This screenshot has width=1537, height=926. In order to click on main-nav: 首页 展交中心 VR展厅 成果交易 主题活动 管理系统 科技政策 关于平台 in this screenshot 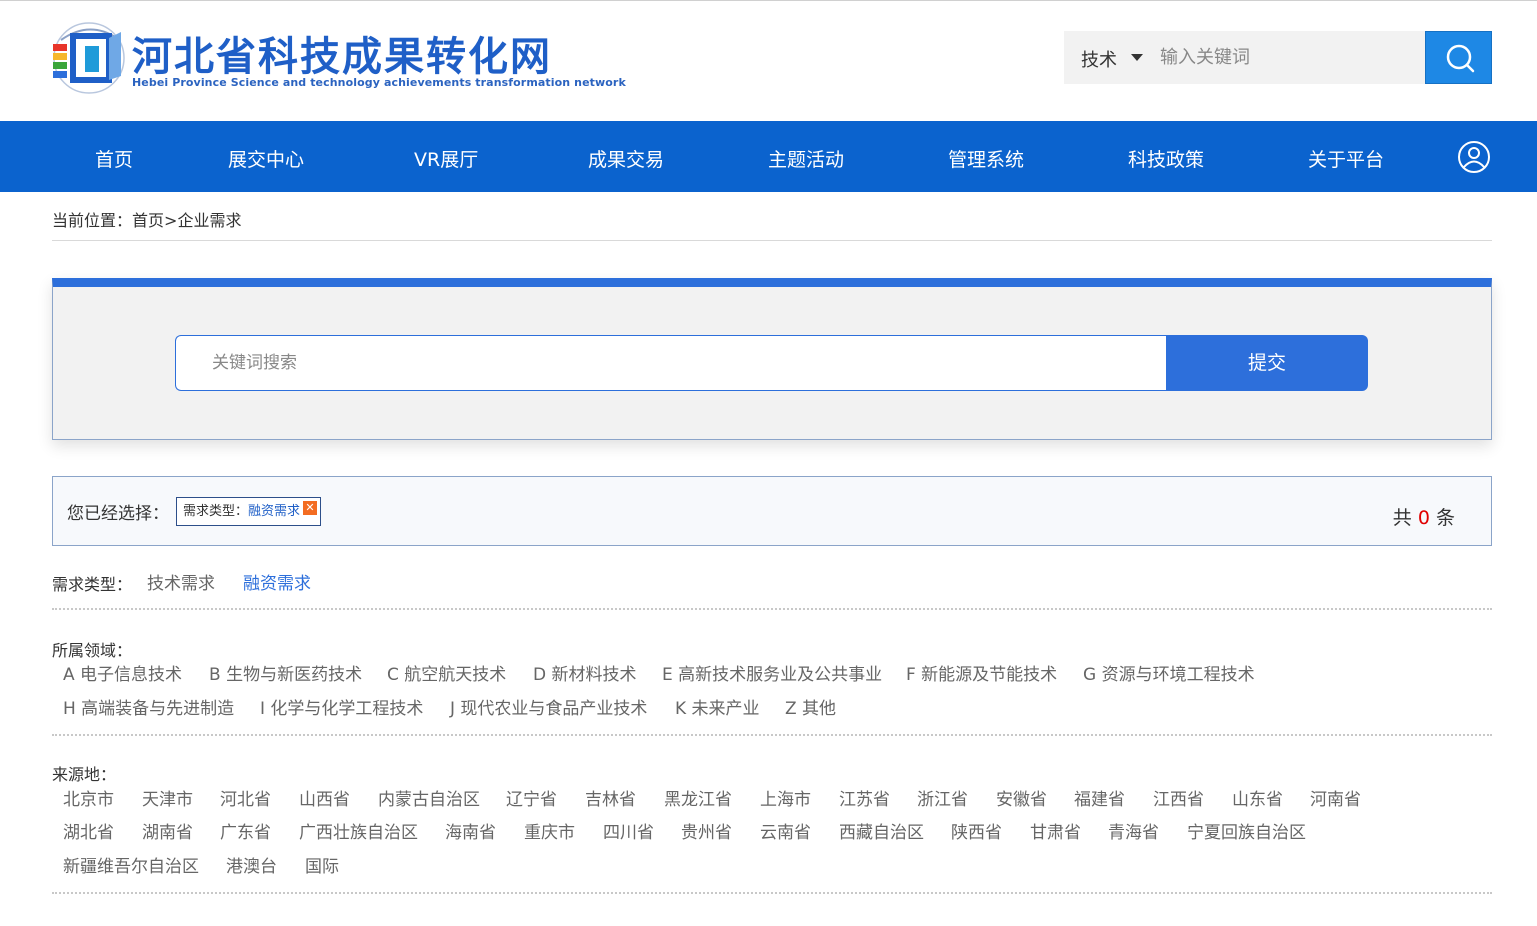, I will do `click(768, 156)`.